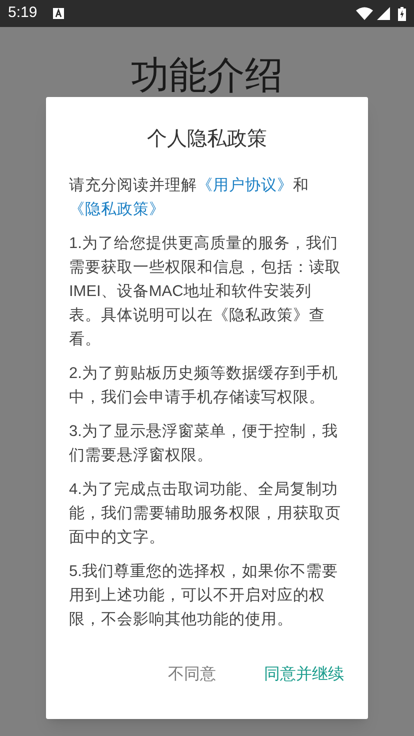 The width and height of the screenshot is (414, 736). Describe the element at coordinates (207, 76) in the screenshot. I see `page-title: 功能介绍` at that location.